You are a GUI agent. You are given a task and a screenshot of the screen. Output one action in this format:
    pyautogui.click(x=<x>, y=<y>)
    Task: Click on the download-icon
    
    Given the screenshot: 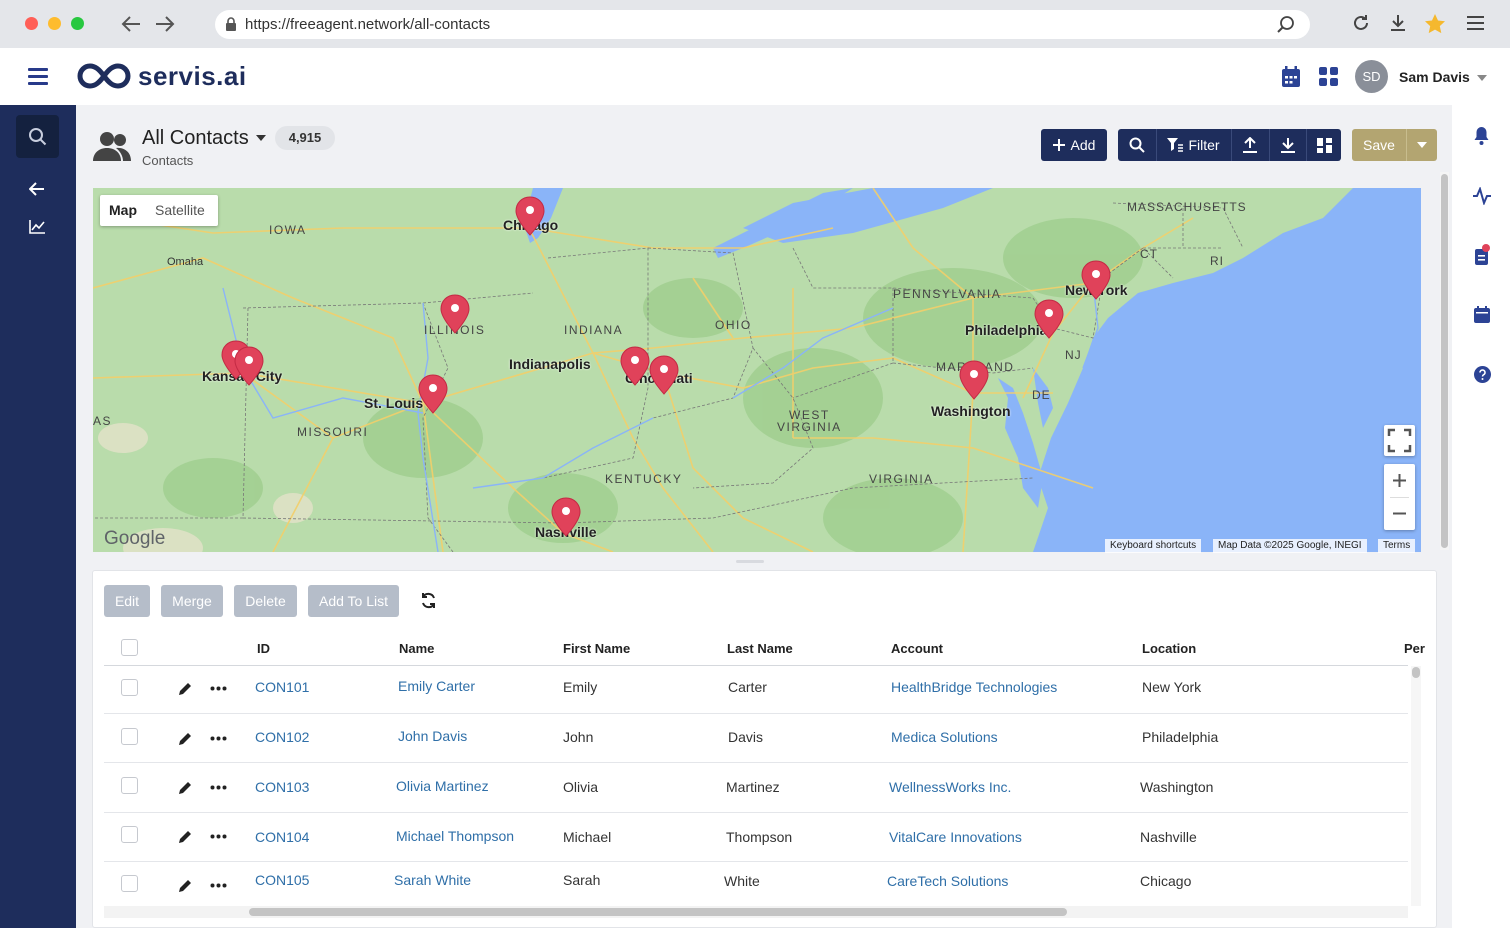 What is the action you would take?
    pyautogui.click(x=1398, y=23)
    